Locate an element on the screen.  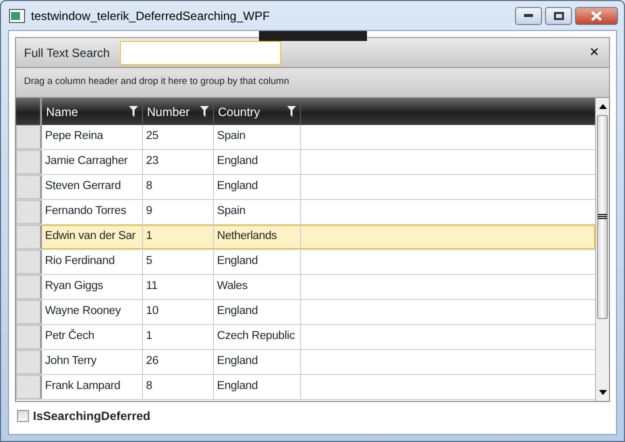
table-cell: Wayne Rooney is located at coordinates (92, 312).